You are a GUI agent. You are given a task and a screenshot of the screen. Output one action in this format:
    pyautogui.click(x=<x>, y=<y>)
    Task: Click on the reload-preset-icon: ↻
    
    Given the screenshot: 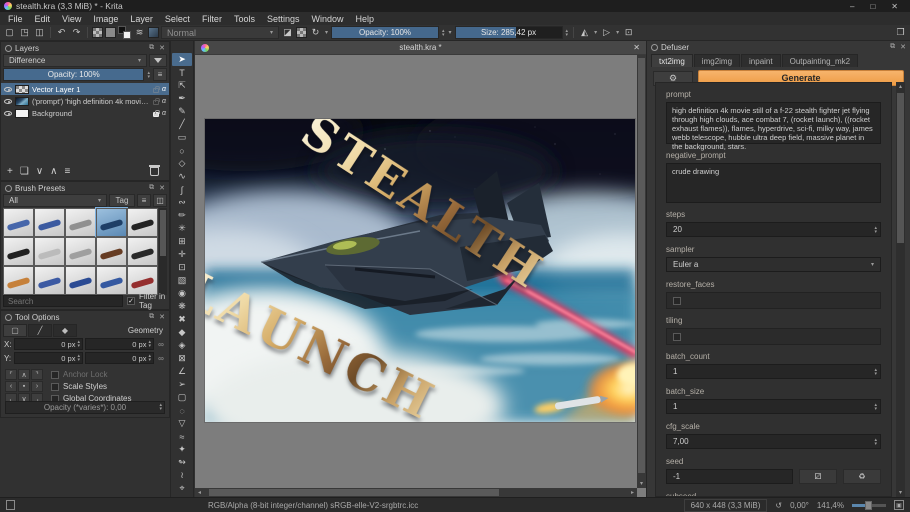 What is the action you would take?
    pyautogui.click(x=315, y=32)
    